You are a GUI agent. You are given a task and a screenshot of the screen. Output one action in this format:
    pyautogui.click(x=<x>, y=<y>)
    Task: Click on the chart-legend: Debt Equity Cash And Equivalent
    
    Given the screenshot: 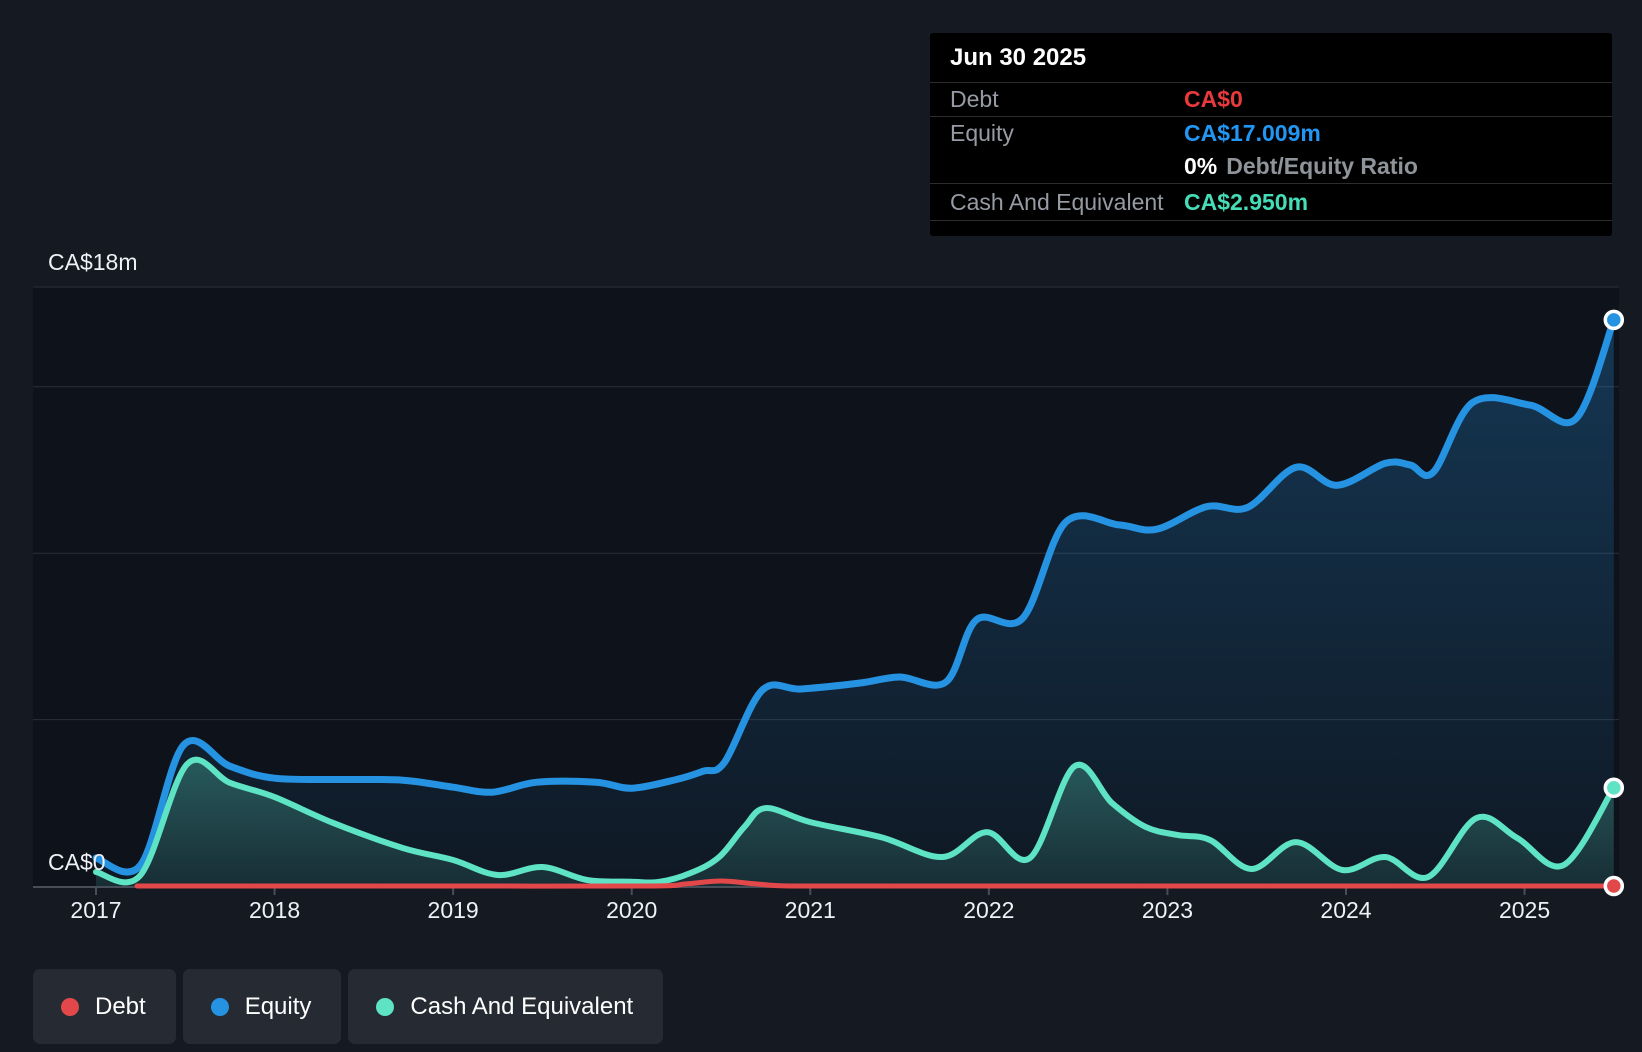 What is the action you would take?
    pyautogui.click(x=348, y=1006)
    